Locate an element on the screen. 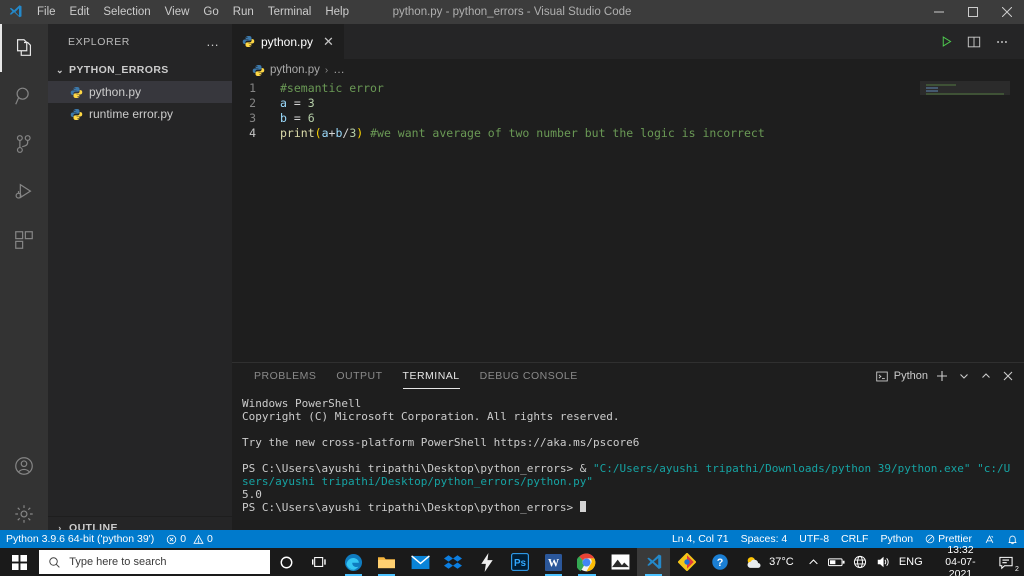 The image size is (1024, 576). close-button is located at coordinates (1007, 12).